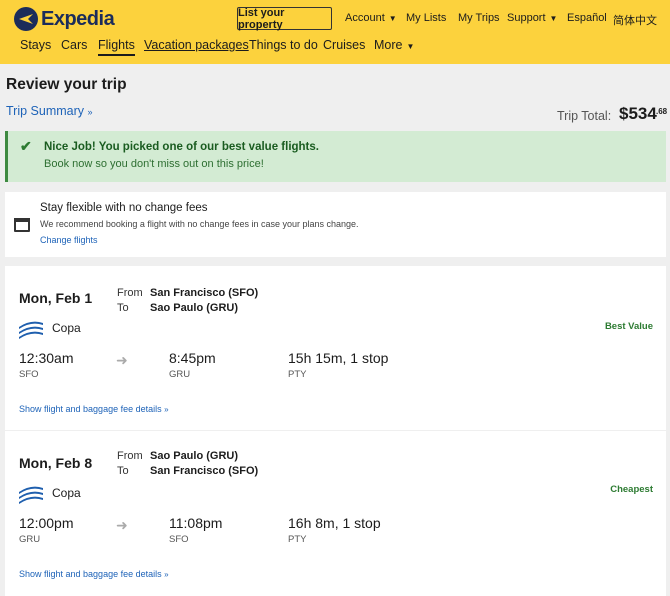 The height and width of the screenshot is (596, 670). Describe the element at coordinates (26, 19) in the screenshot. I see `plane-logo-icon` at that location.